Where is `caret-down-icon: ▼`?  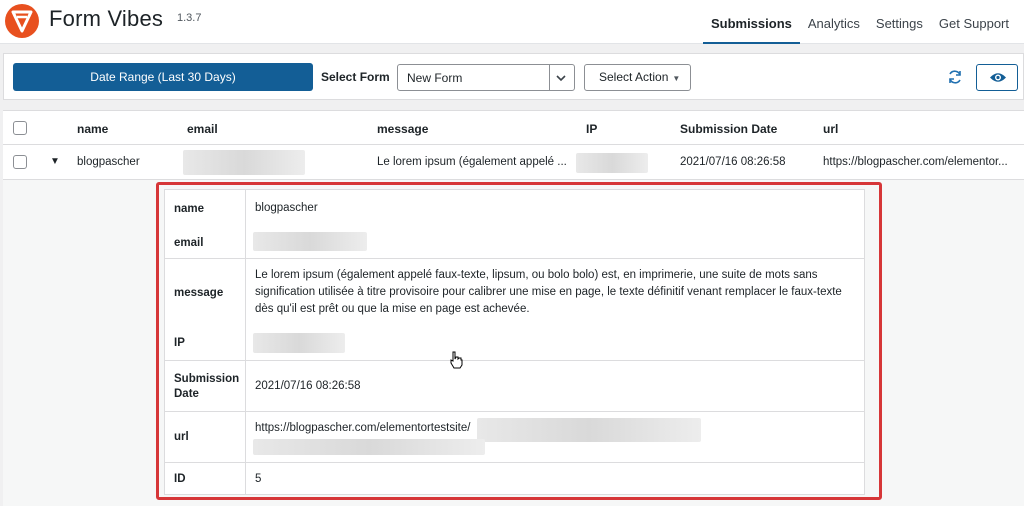 caret-down-icon: ▼ is located at coordinates (676, 78).